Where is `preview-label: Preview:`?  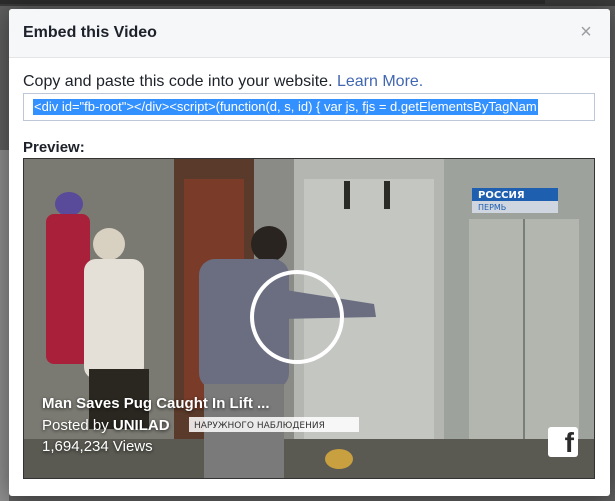 preview-label: Preview: is located at coordinates (54, 147).